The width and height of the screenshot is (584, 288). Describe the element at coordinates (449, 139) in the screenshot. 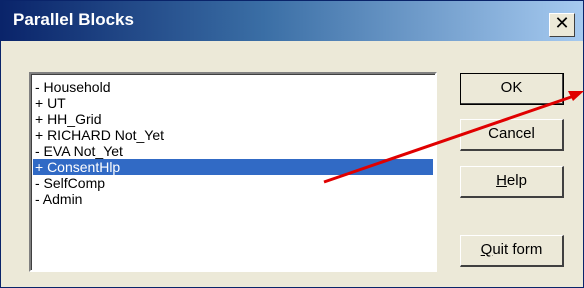

I see `arrow-shaft` at that location.